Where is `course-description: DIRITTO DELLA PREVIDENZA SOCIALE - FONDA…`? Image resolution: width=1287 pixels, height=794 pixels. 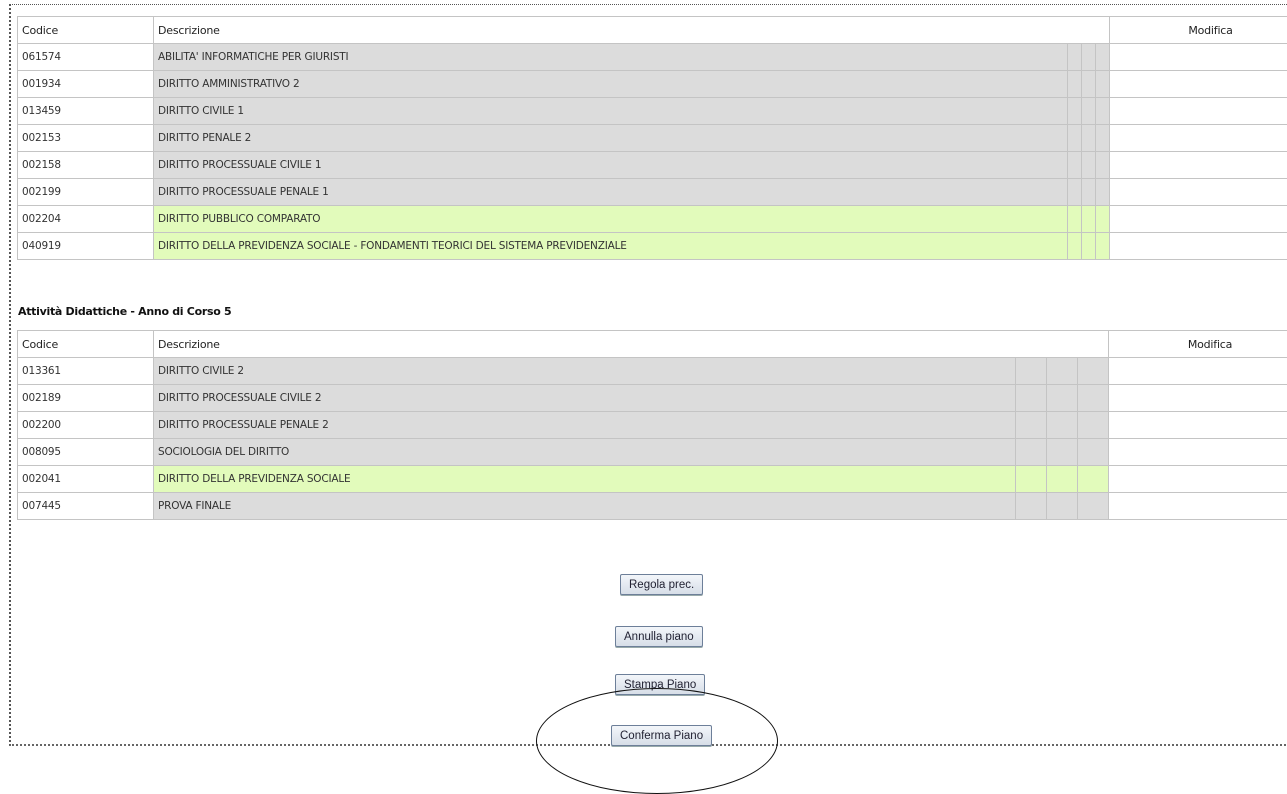 course-description: DIRITTO DELLA PREVIDENZA SOCIALE - FONDA… is located at coordinates (610, 246).